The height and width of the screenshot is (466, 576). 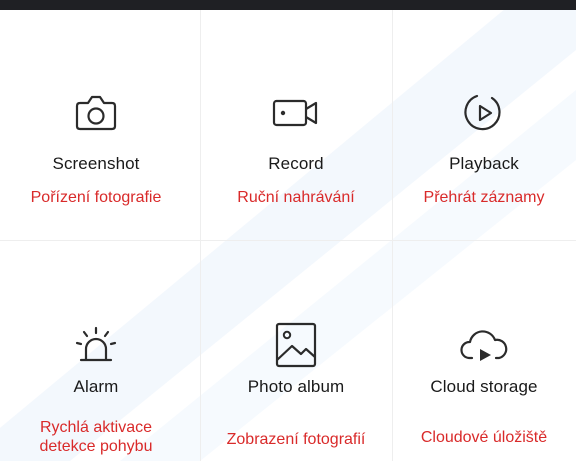 What do you see at coordinates (96, 386) in the screenshot?
I see `tile-title: Alarm` at bounding box center [96, 386].